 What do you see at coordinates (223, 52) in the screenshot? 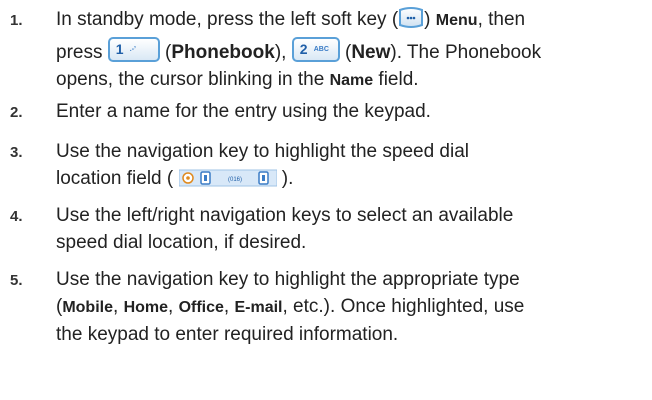
I see `phonebook-label: Phonebook` at bounding box center [223, 52].